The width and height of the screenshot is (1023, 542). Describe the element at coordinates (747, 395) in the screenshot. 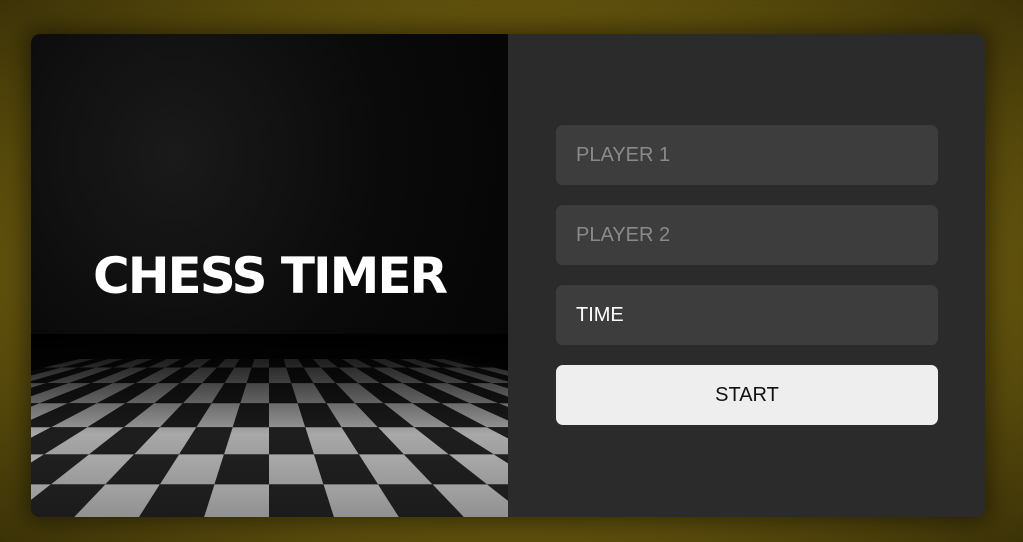

I see `start-button: START` at that location.